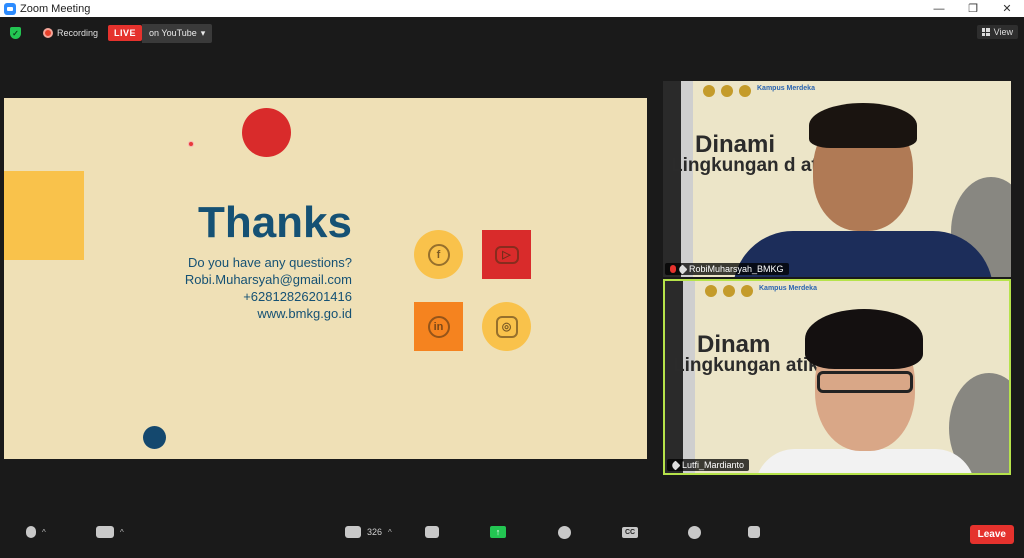  I want to click on linkedin-tile: in, so click(438, 326).